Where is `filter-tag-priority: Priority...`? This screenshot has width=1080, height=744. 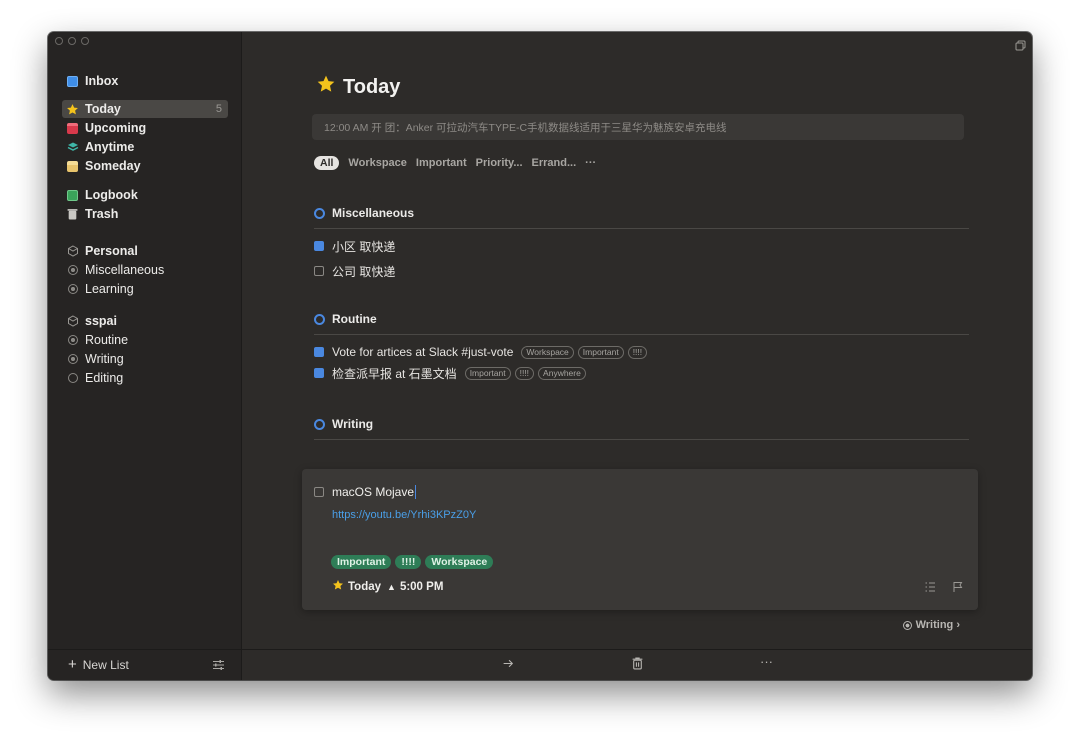
filter-tag-priority: Priority... is located at coordinates (499, 163).